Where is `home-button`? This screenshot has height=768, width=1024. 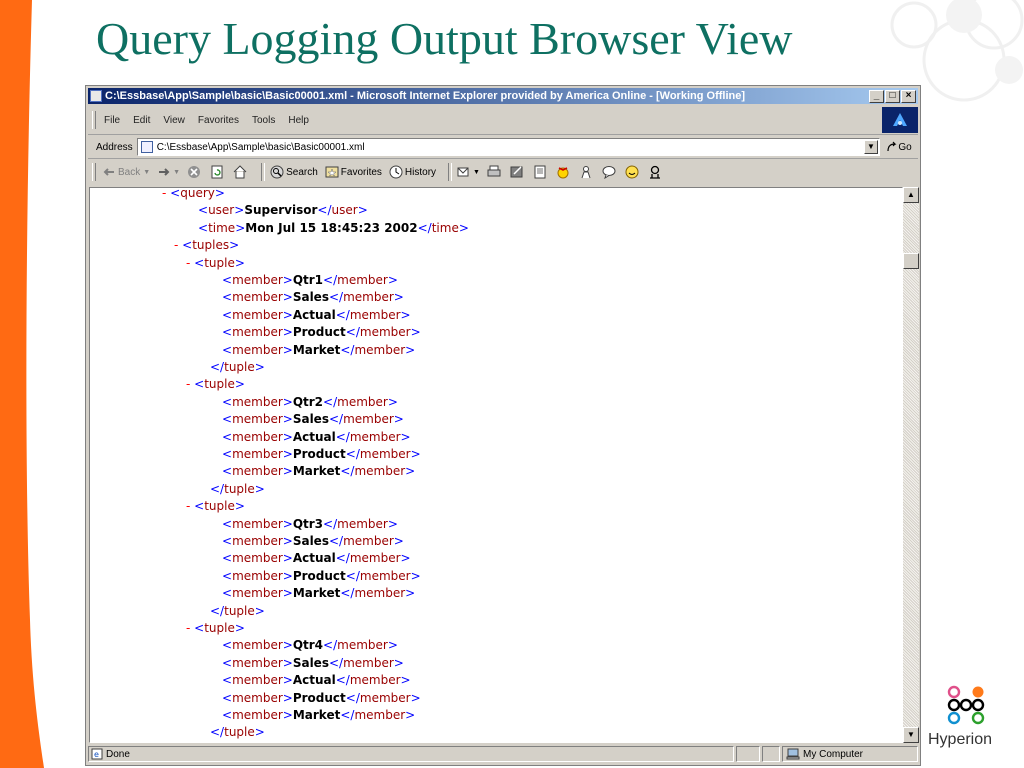
home-button is located at coordinates (241, 172).